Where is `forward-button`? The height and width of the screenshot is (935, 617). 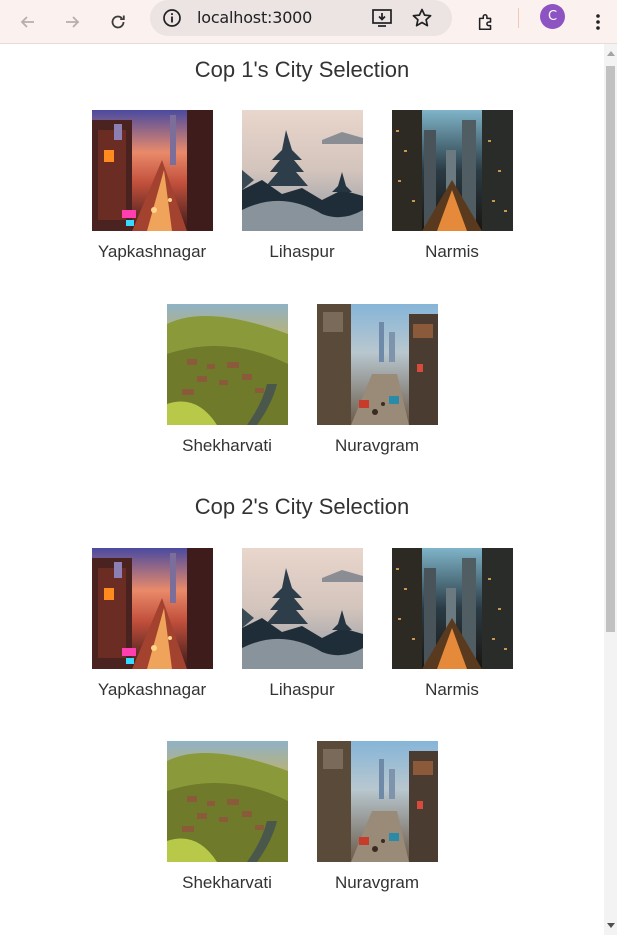 forward-button is located at coordinates (72, 22).